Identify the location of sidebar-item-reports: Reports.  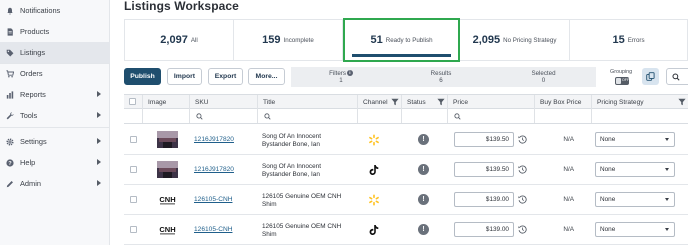
(55, 94).